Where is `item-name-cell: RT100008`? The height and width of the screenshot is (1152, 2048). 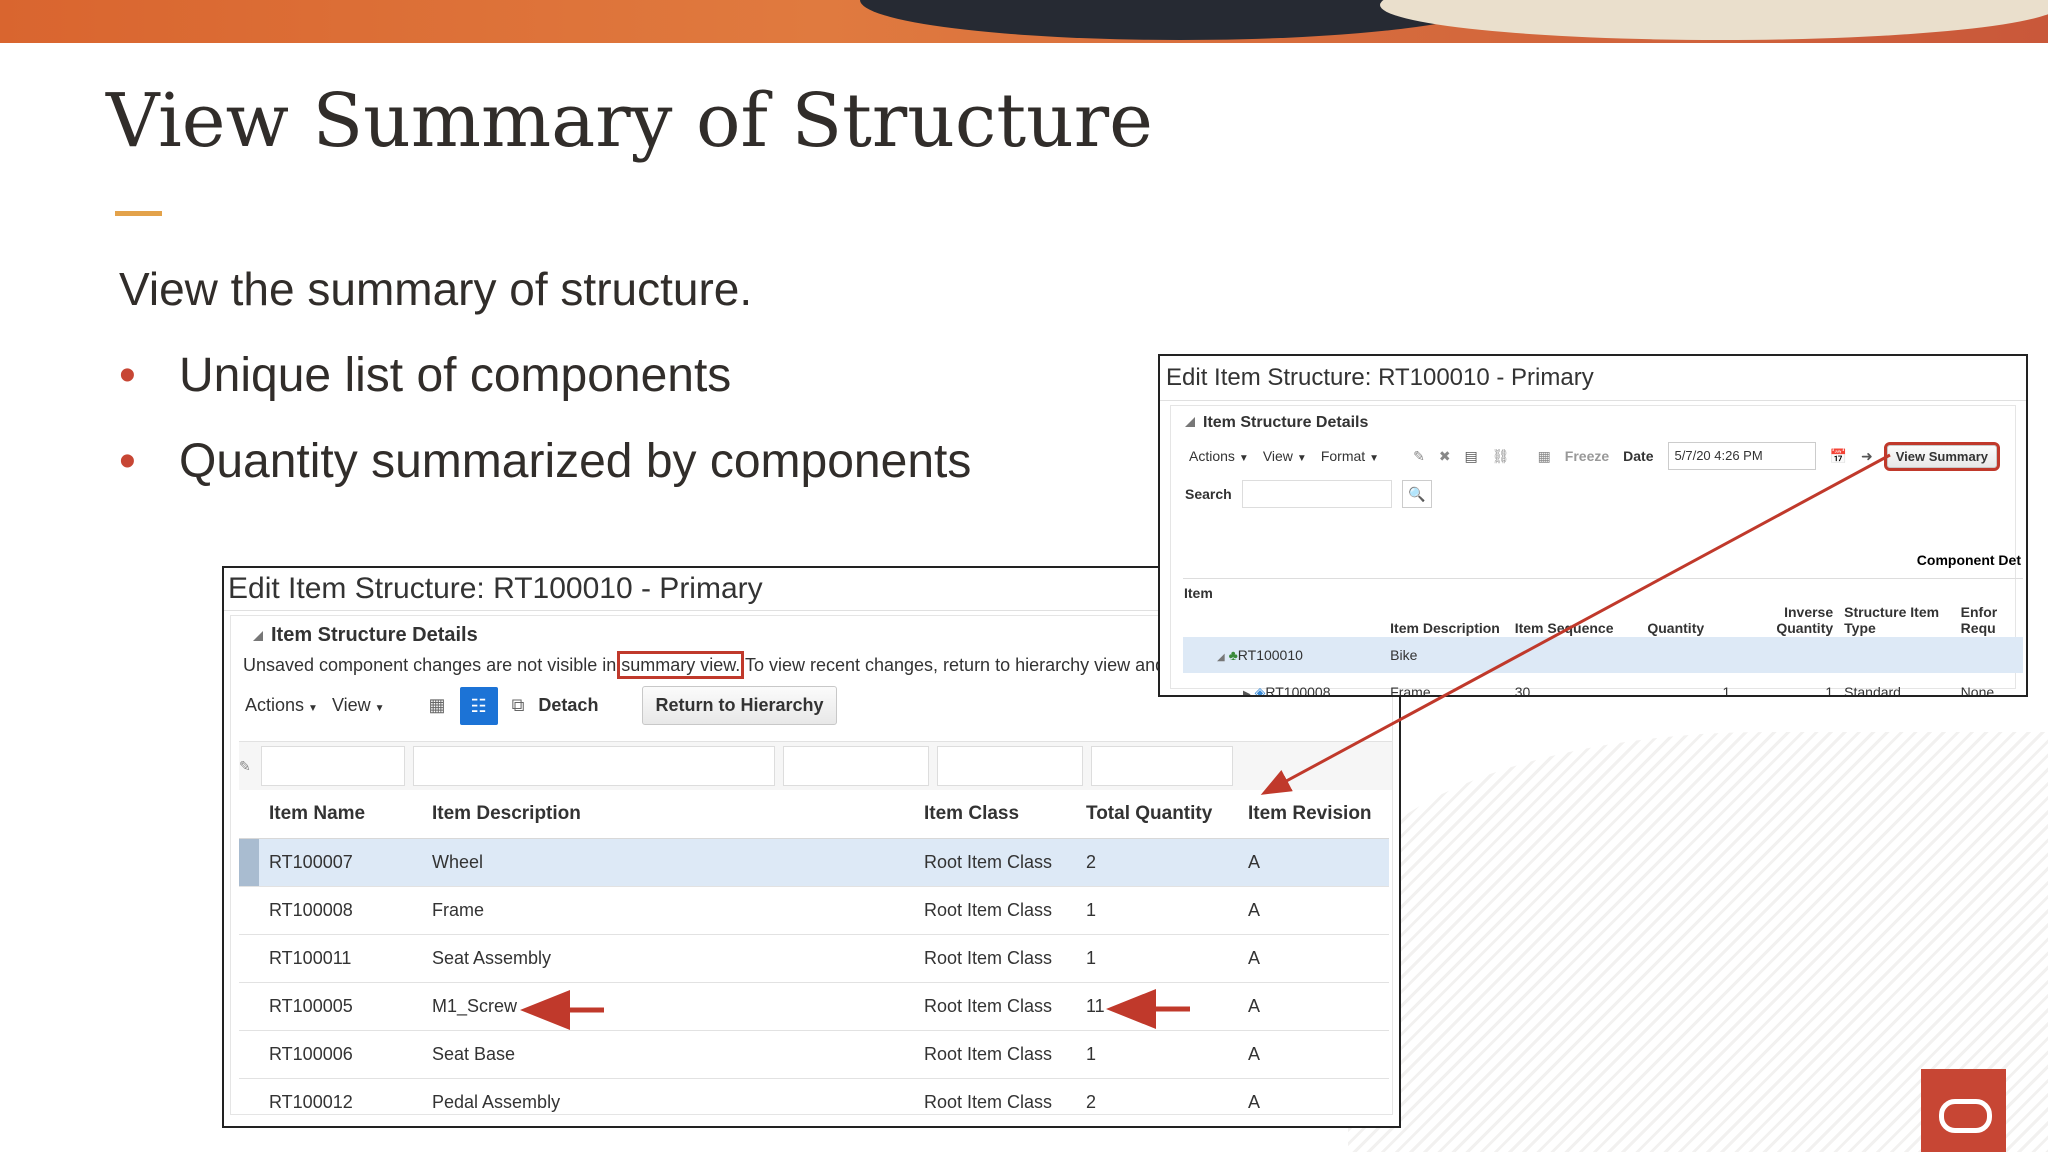
item-name-cell: RT100008 is located at coordinates (345, 910).